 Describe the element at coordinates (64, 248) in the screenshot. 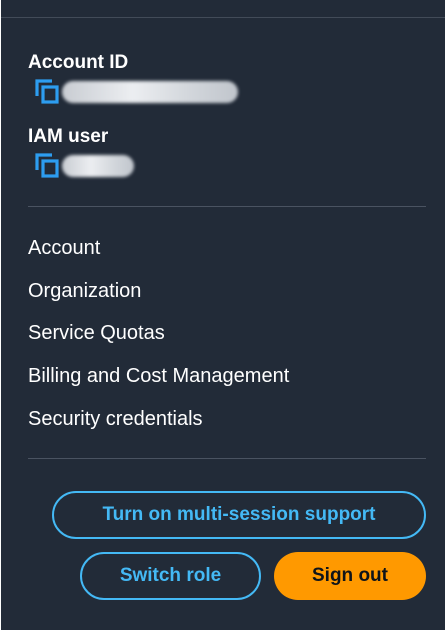

I see `menu-item-account: Account` at that location.